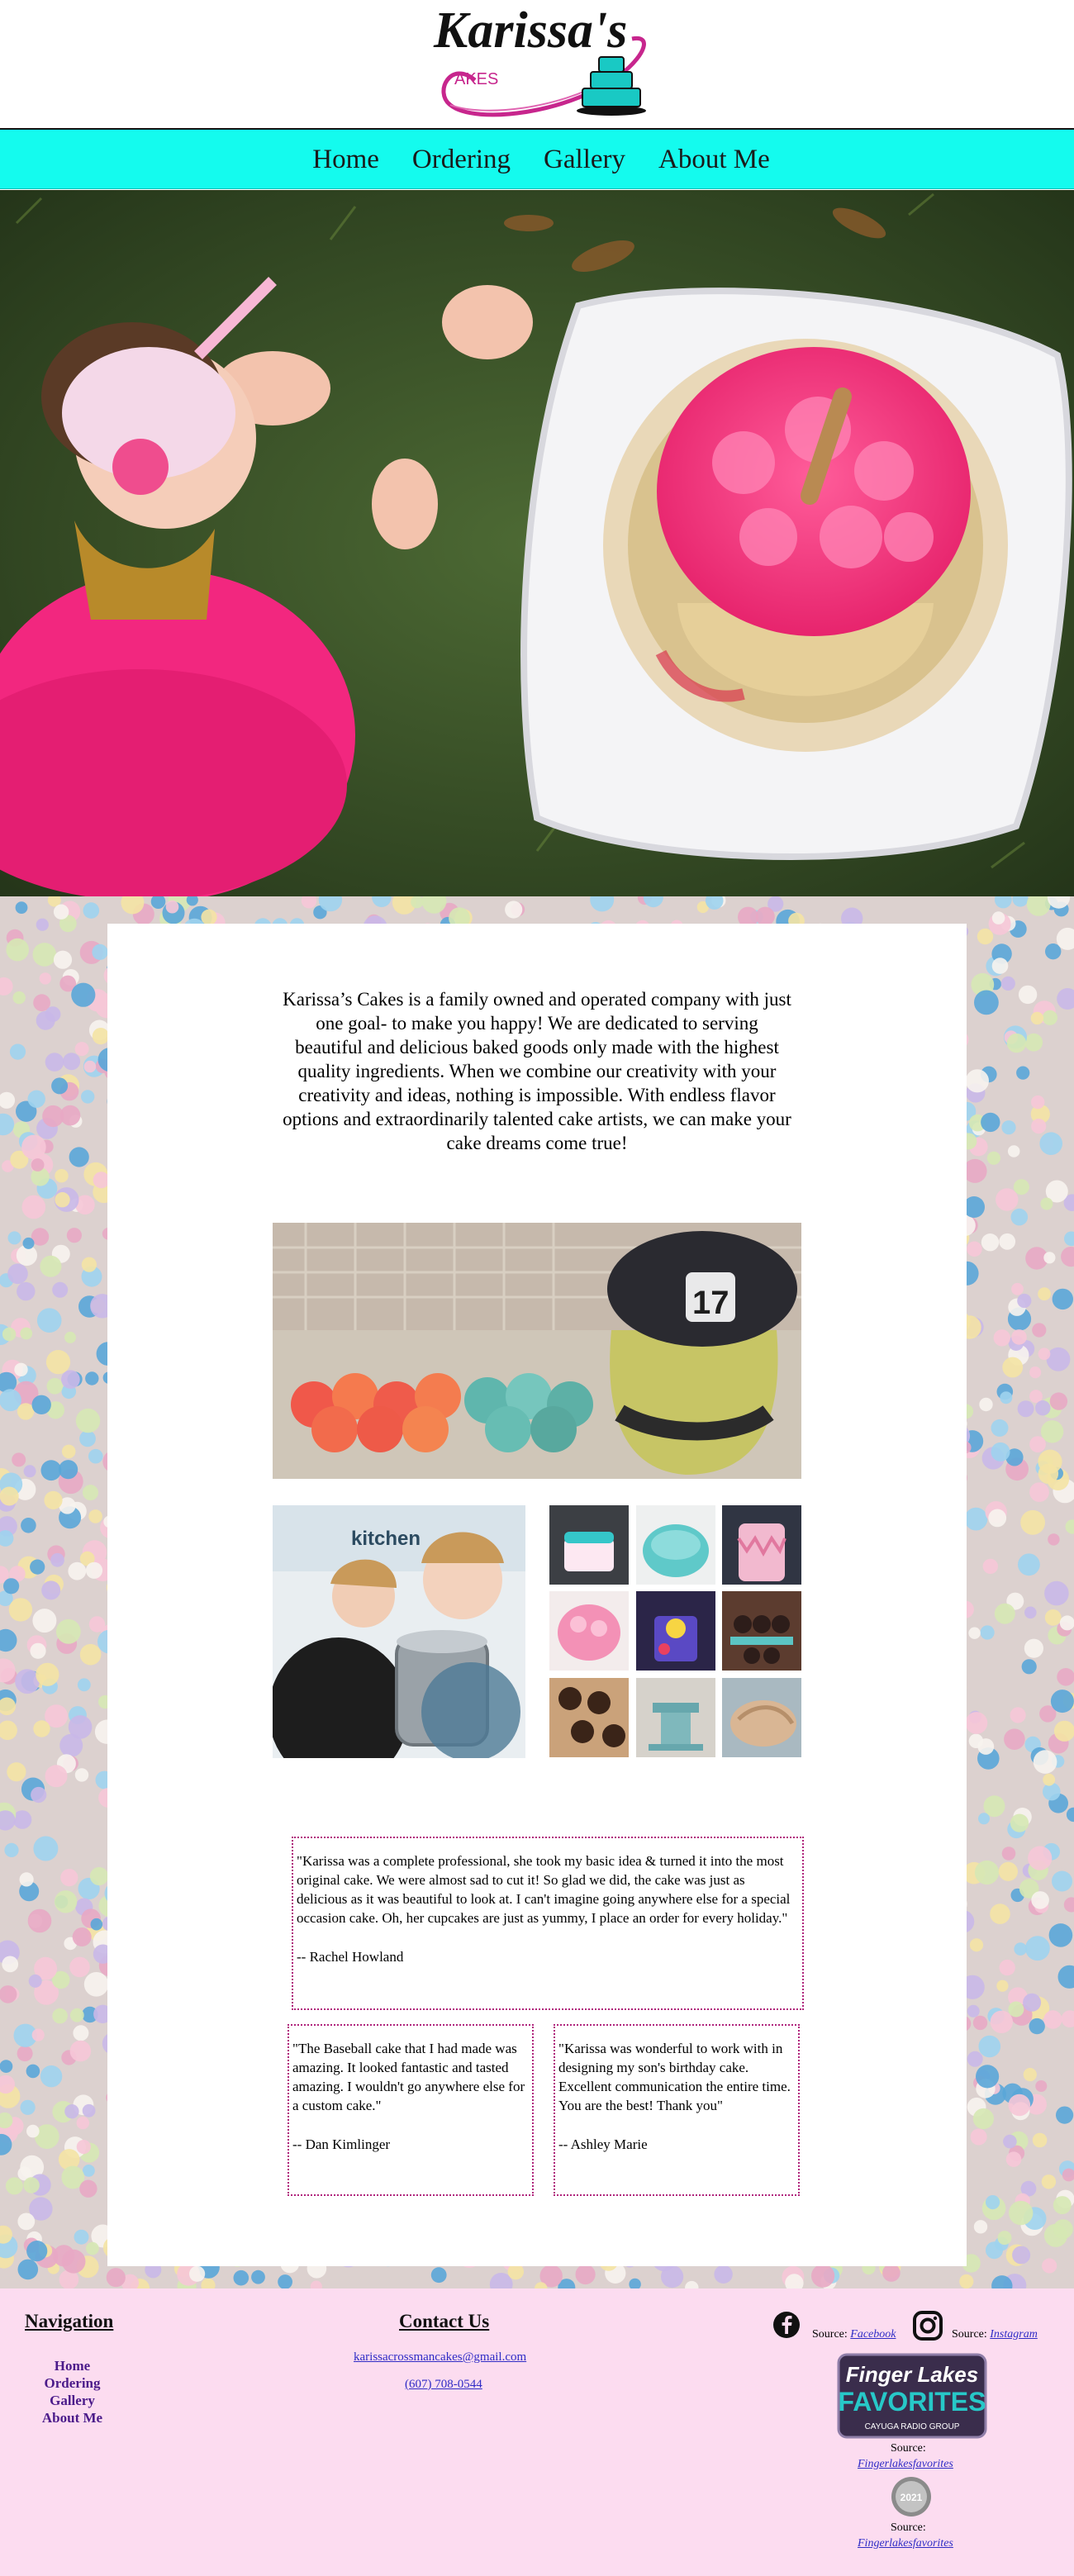 The image size is (1074, 2576). I want to click on fl-link-1: Fingerlakesfavorites, so click(905, 2464).